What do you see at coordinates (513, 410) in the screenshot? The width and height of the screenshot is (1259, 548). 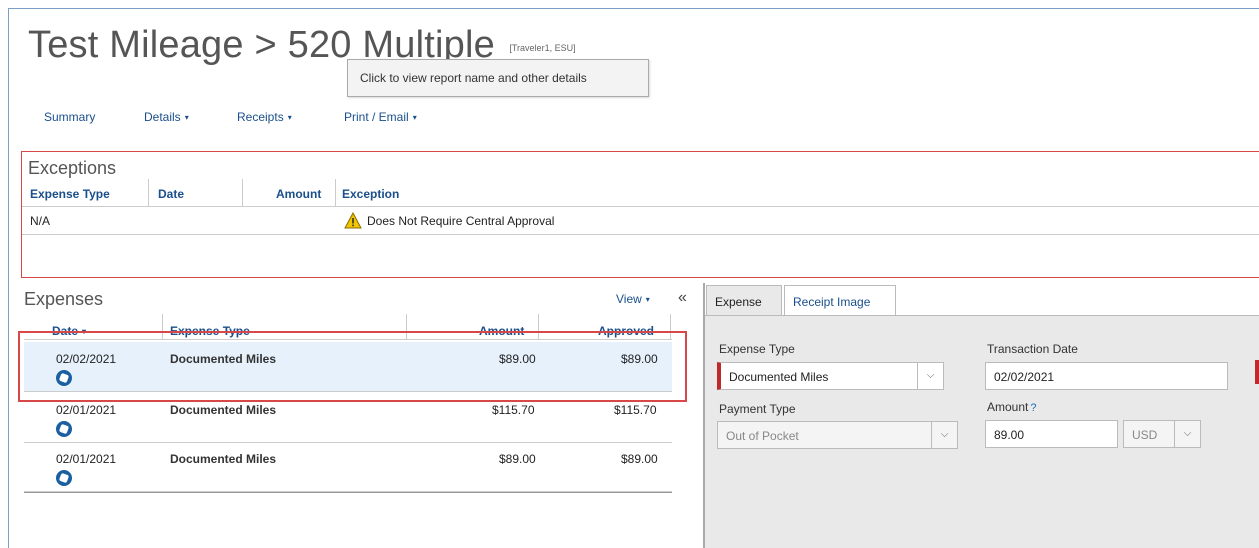 I see `row-amount: $115.70` at bounding box center [513, 410].